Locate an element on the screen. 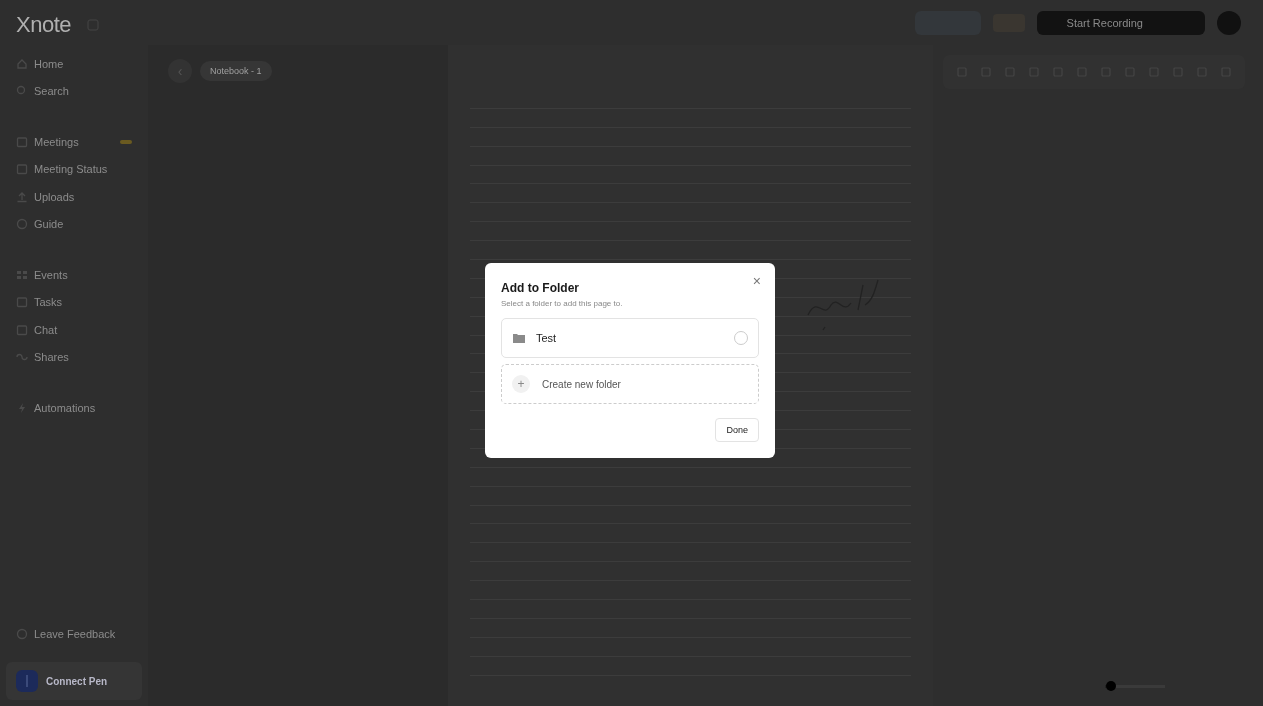 Image resolution: width=1263 pixels, height=706 pixels. sidebar-item: Shares is located at coordinates (74, 357).